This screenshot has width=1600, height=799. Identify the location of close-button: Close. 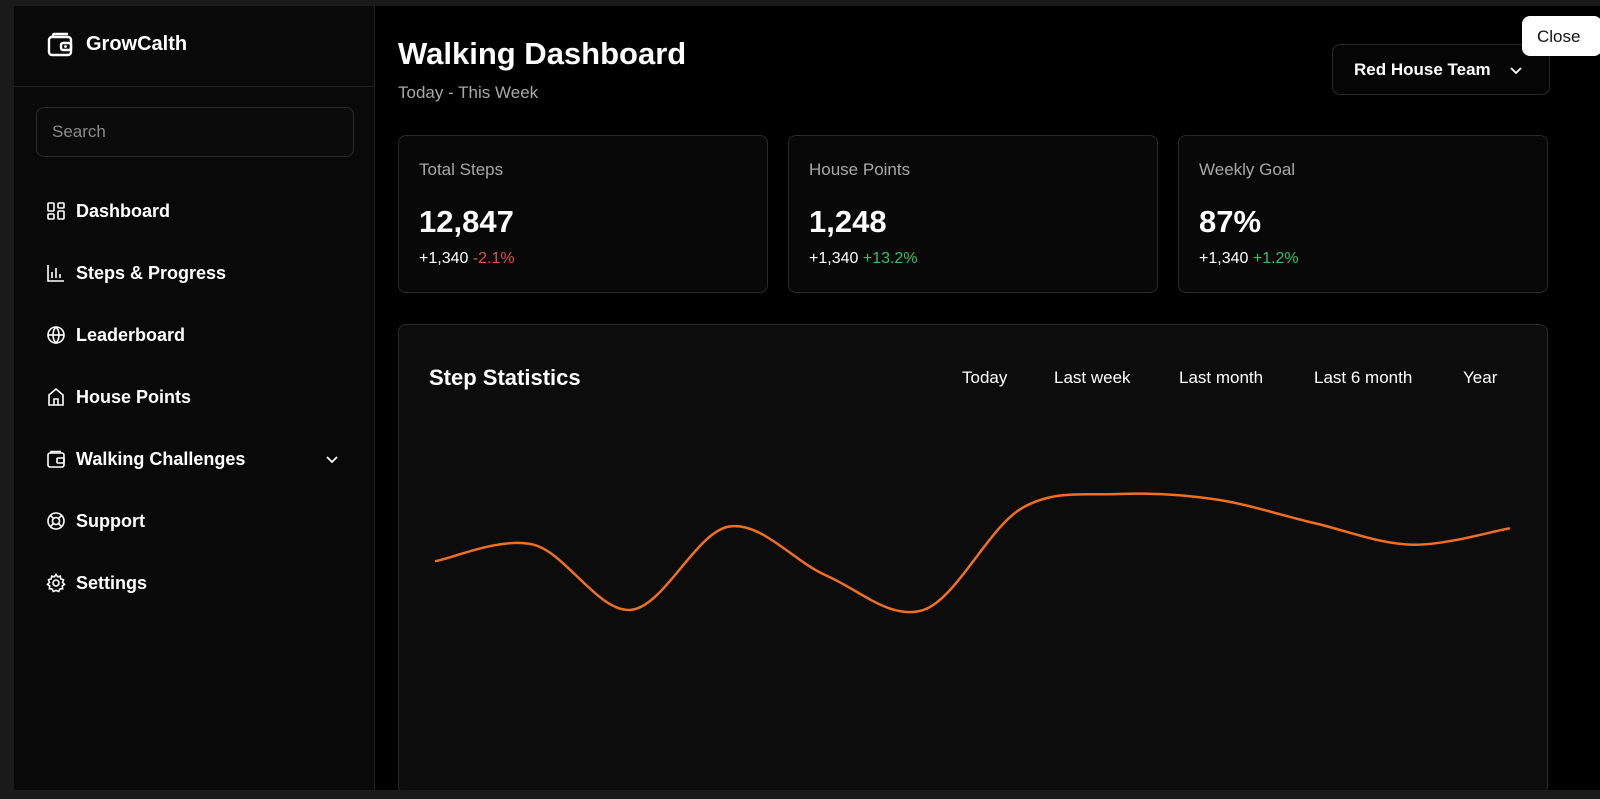
(1561, 36).